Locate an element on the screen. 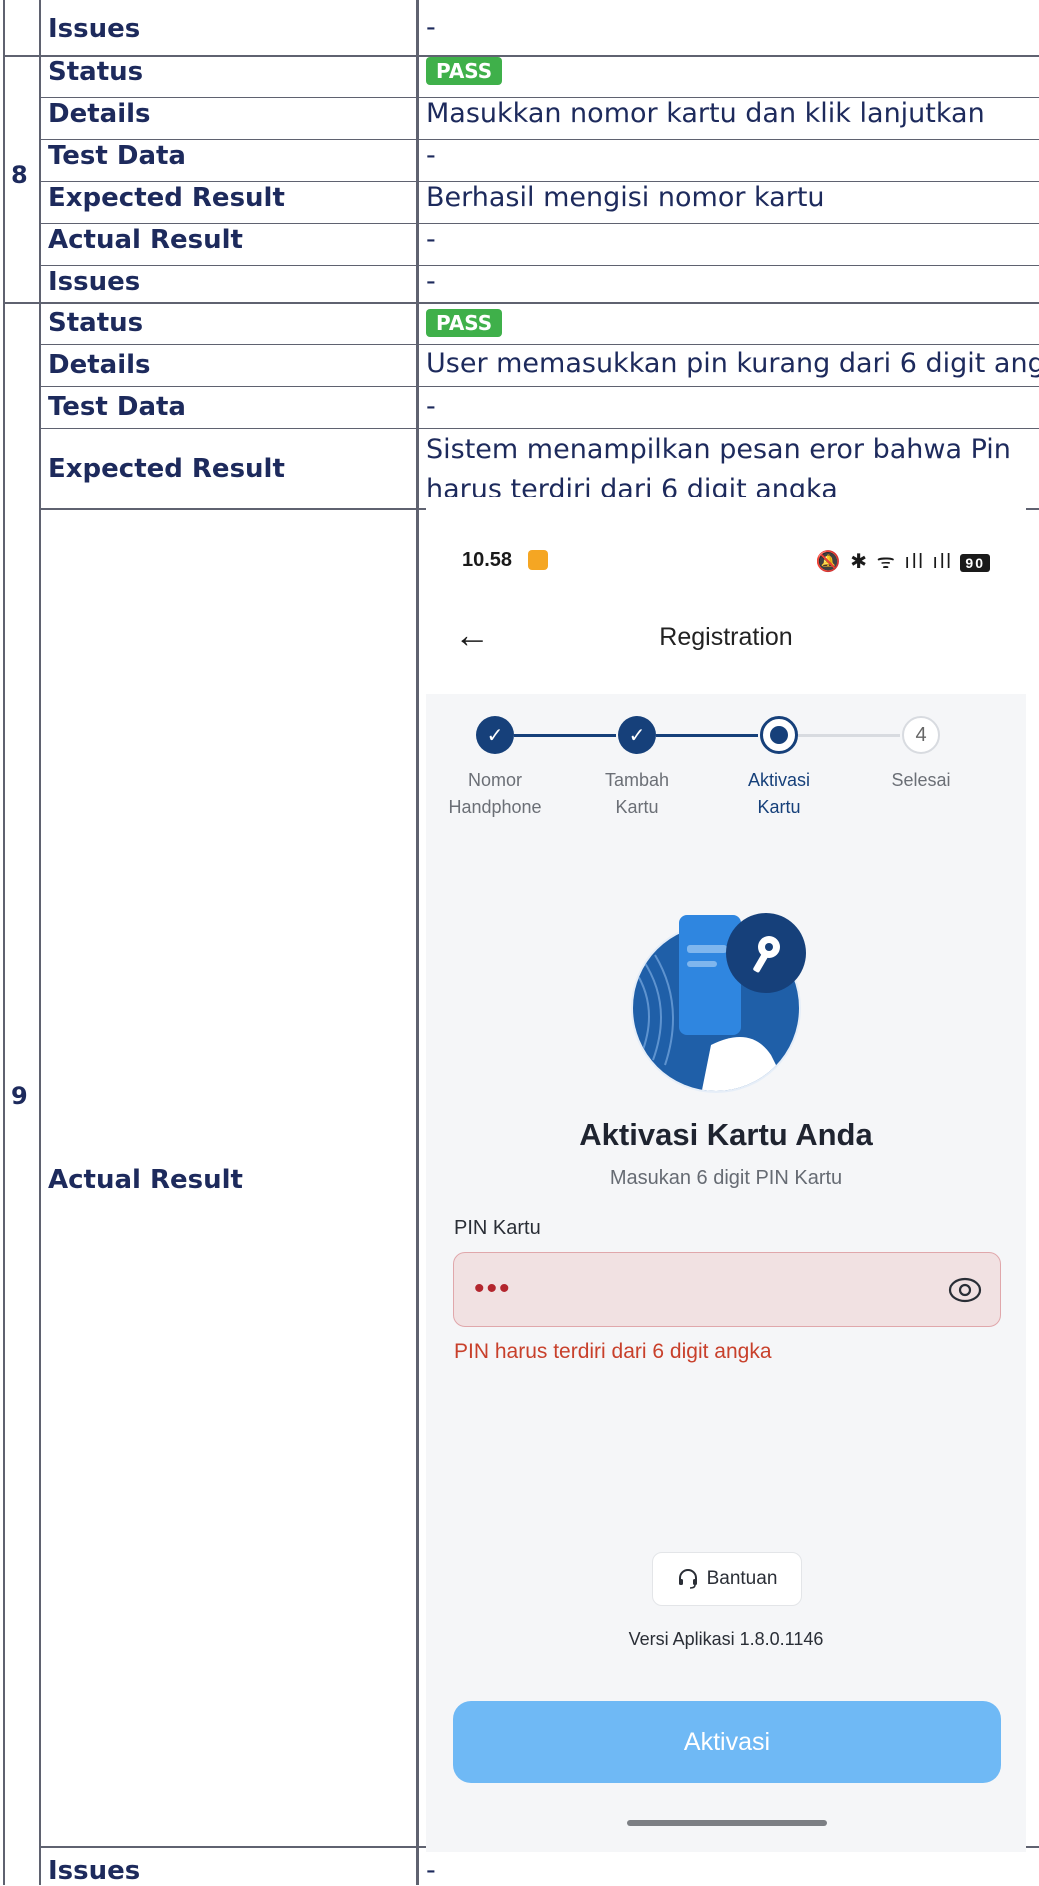 This screenshot has width=1039, height=1886. activation-title: Aktivasi Kartu Anda is located at coordinates (726, 1134).